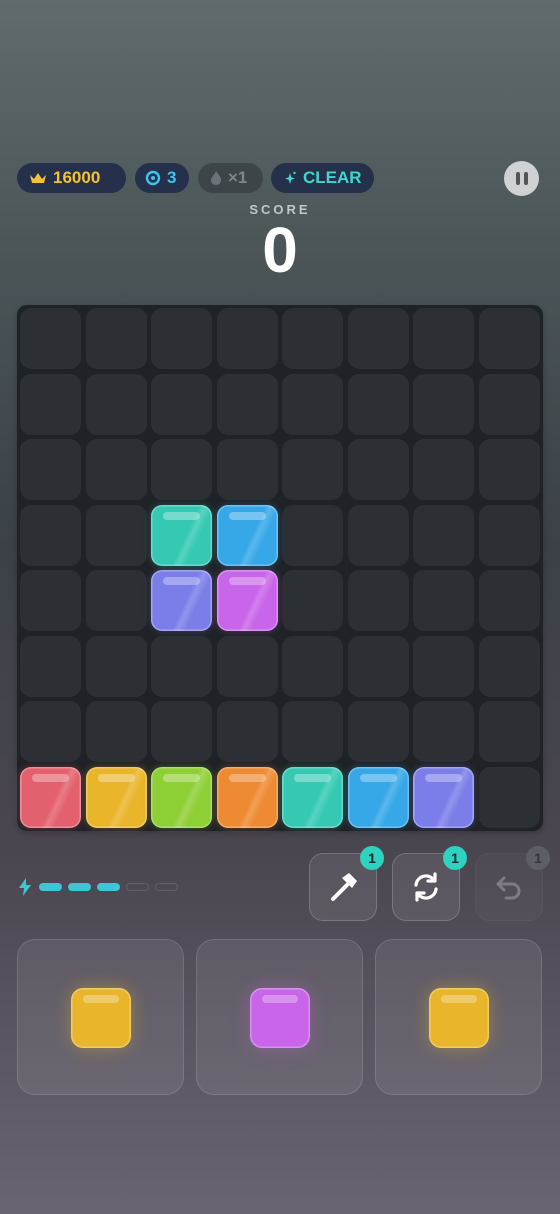 This screenshot has height=1214, width=560. I want to click on combo-value: ×1, so click(238, 177).